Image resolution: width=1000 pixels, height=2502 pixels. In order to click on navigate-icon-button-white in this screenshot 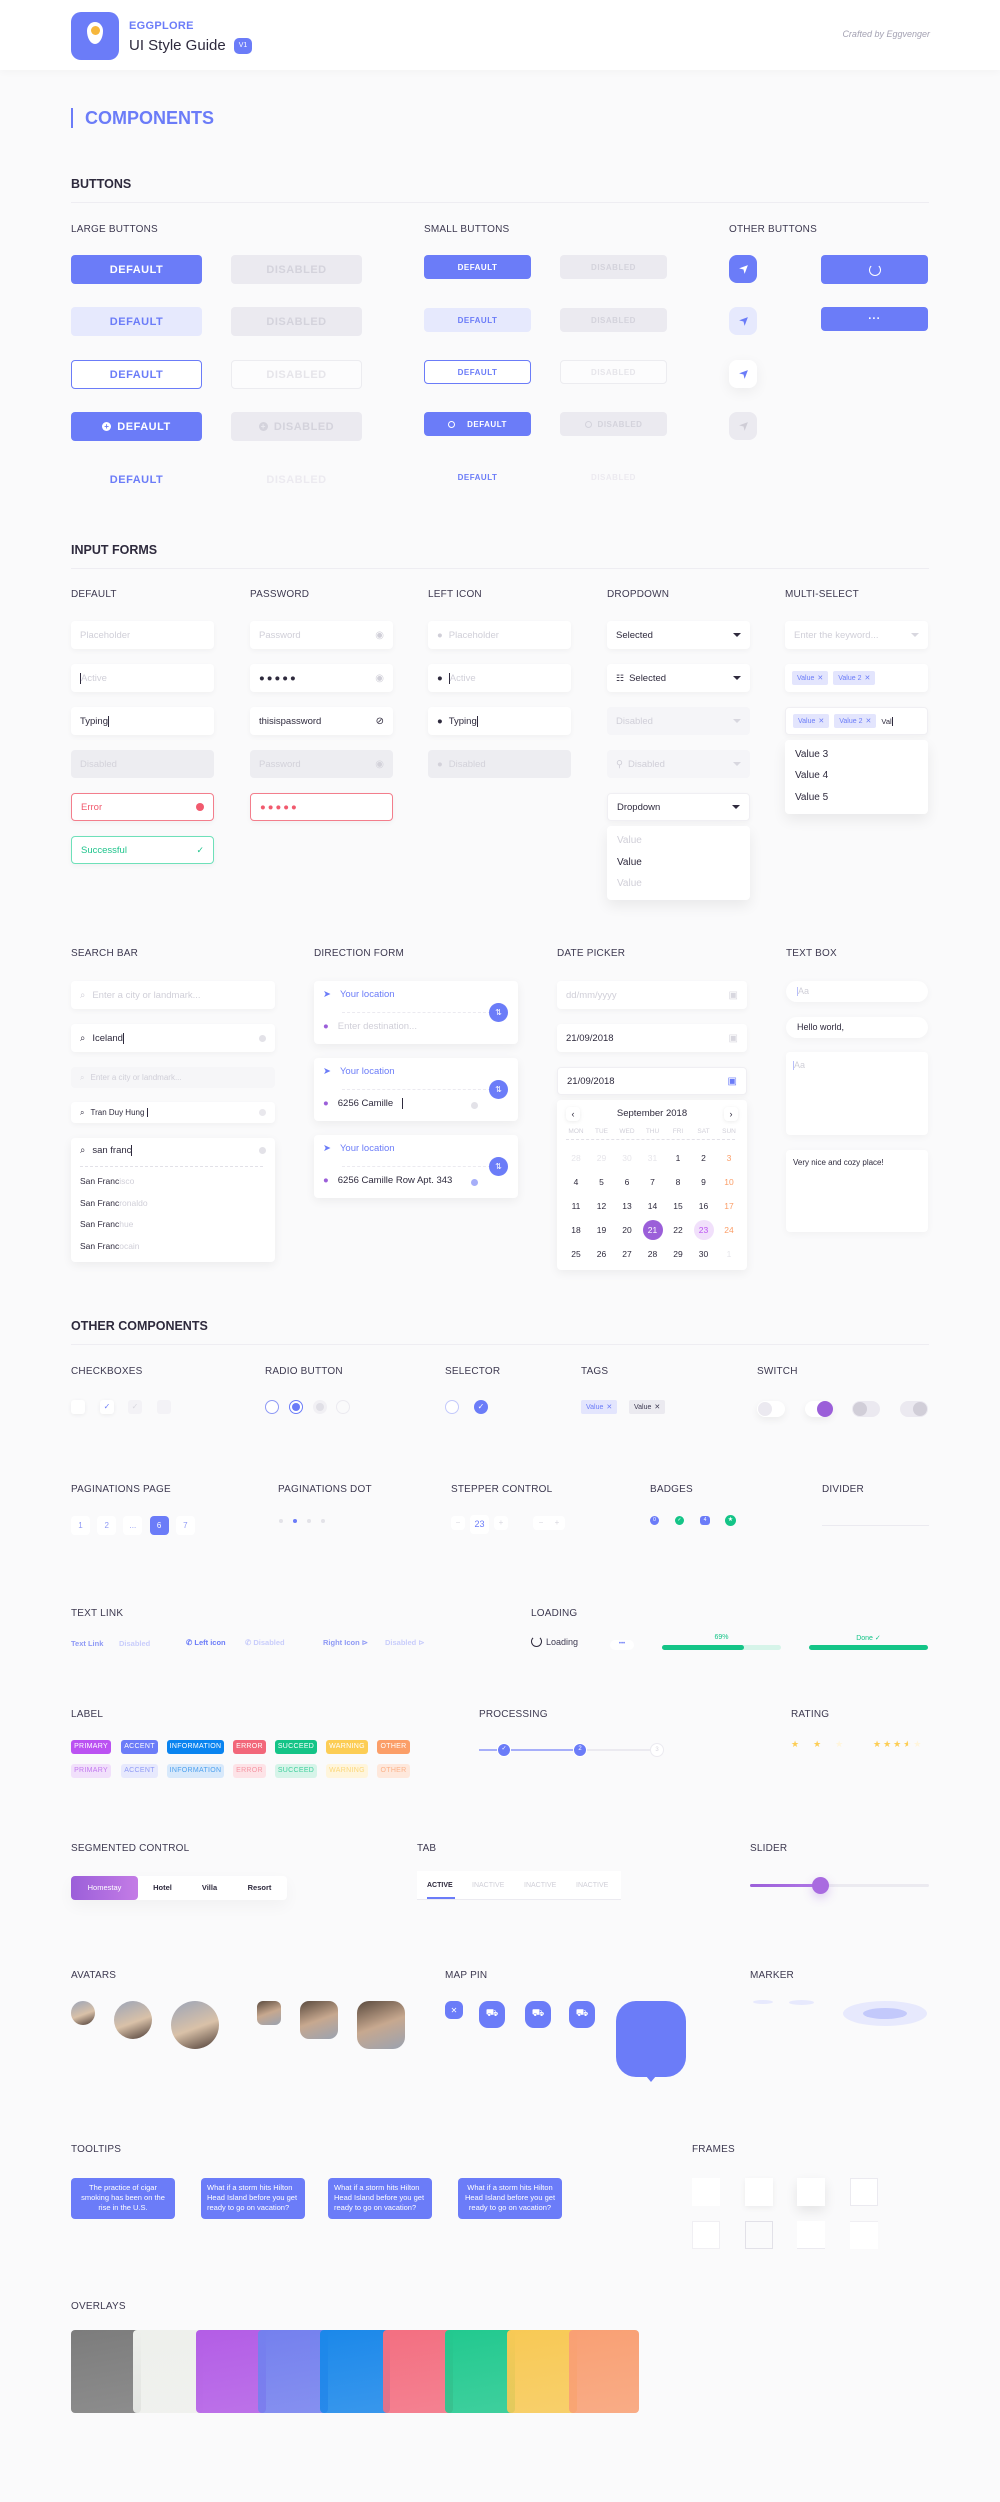, I will do `click(743, 374)`.